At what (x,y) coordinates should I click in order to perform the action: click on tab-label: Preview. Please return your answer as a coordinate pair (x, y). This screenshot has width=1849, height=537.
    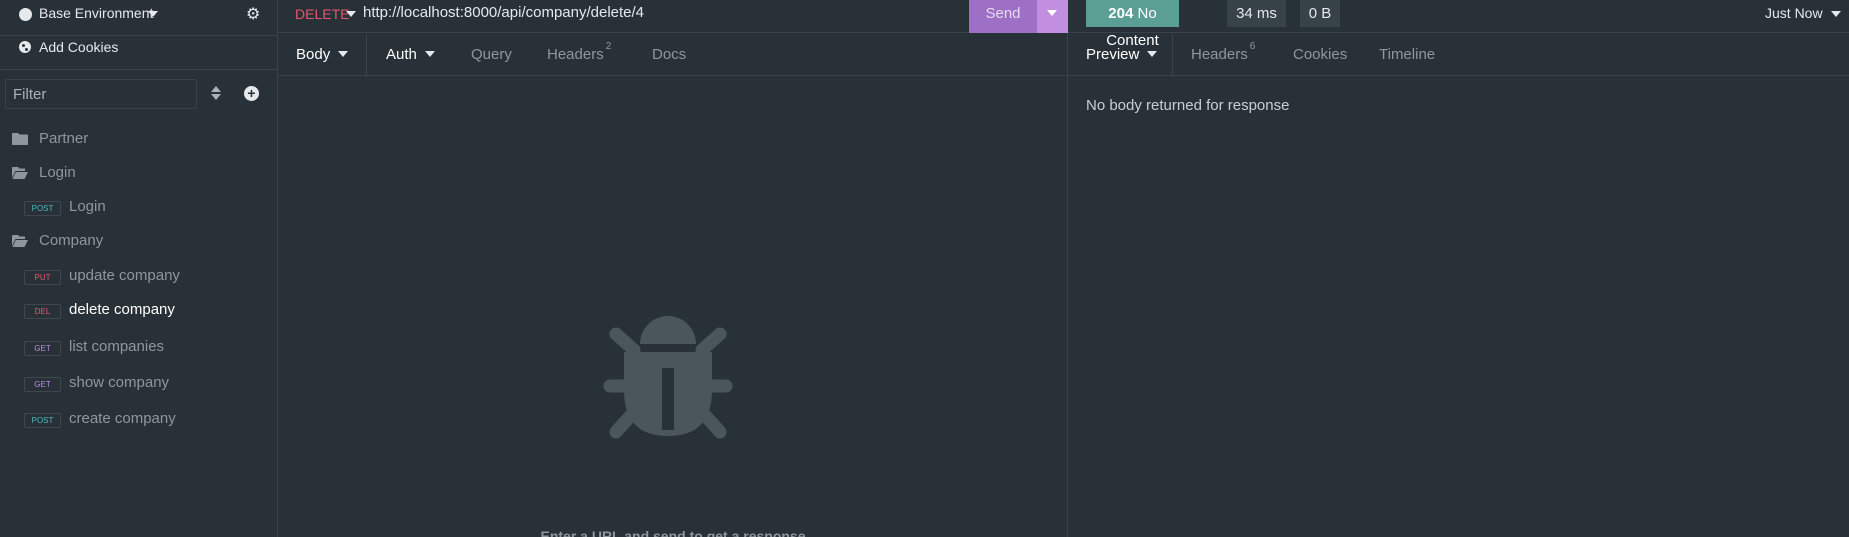
    Looking at the image, I should click on (1113, 54).